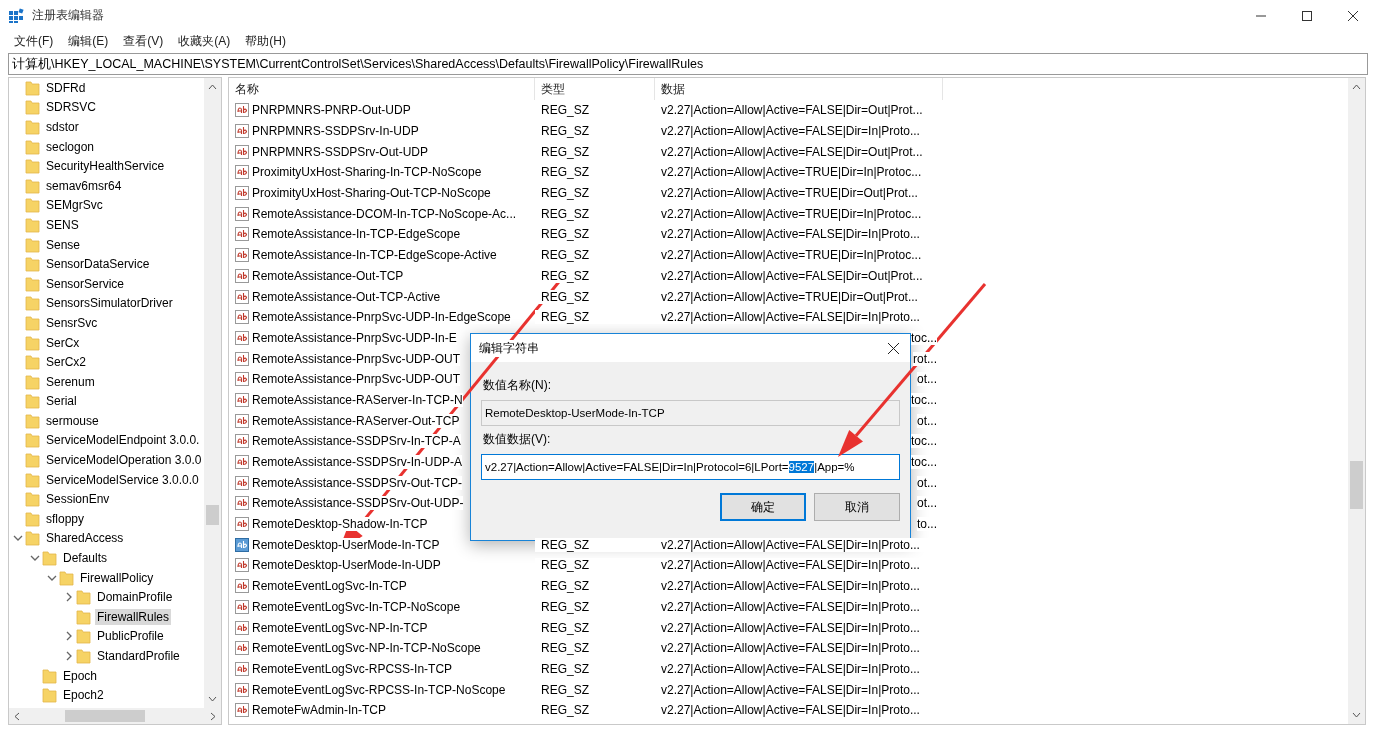  I want to click on table-cell: RemoteEventLogSvc-RPCSS-In-TCP-NoScope, so click(379, 689).